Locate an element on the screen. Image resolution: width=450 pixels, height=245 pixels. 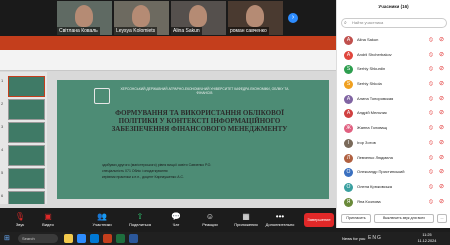
video-tile: роман савченко is located at coordinates (255, 18).